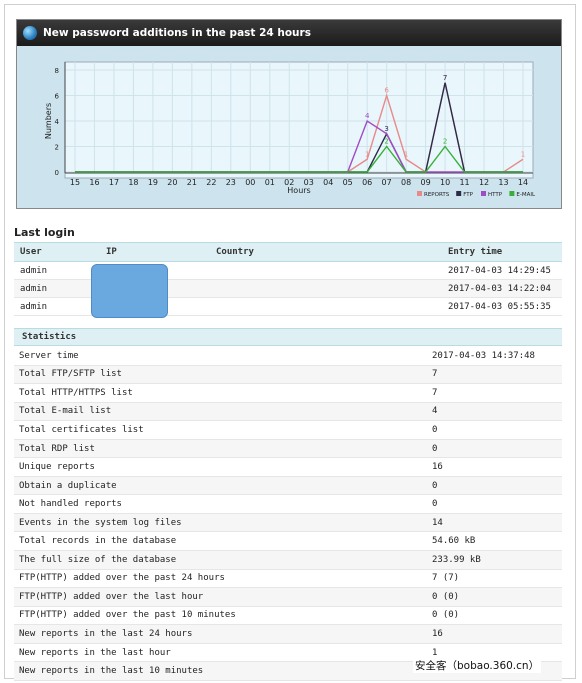 This screenshot has width=582, height=683. Describe the element at coordinates (221, 541) in the screenshot. I see `stat-label: Total records in the database` at that location.